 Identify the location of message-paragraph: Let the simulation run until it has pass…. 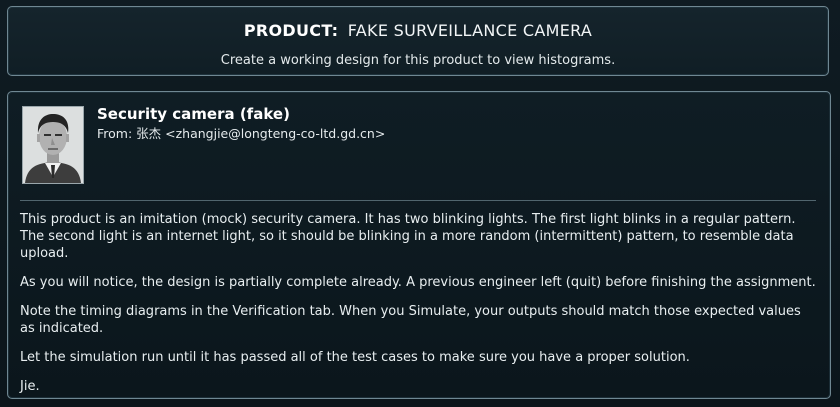
(355, 357).